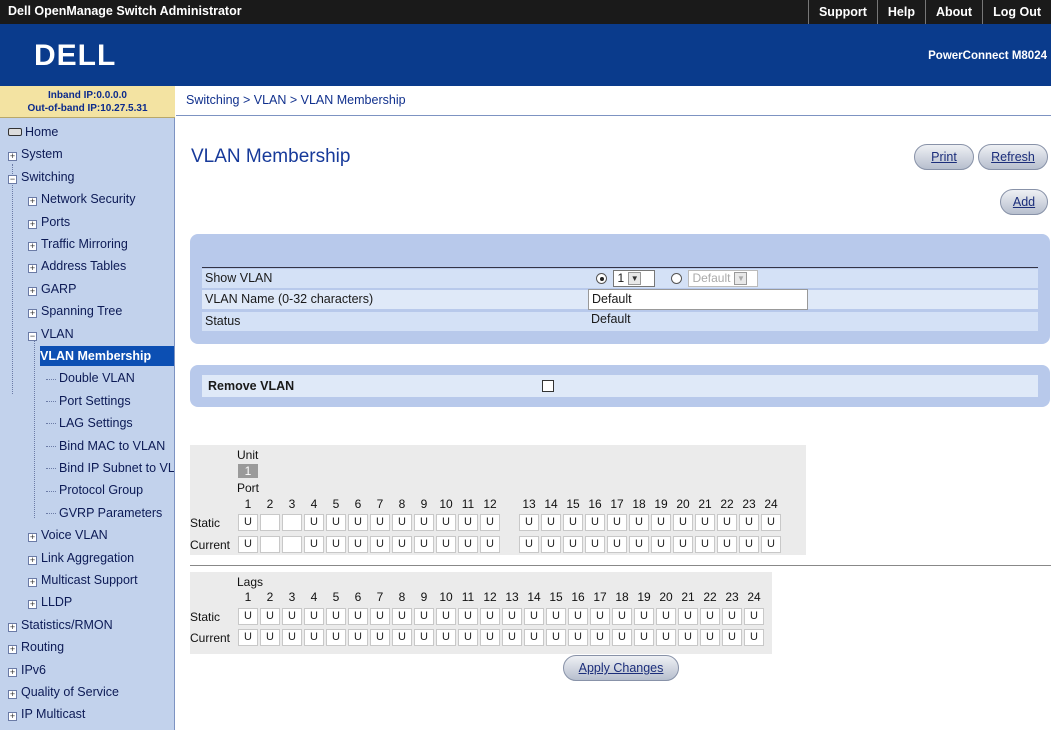 The image size is (1051, 730). Describe the element at coordinates (105, 446) in the screenshot. I see `sidebar-item-bind-mac-to-vlan: Bind MAC to VLAN` at that location.